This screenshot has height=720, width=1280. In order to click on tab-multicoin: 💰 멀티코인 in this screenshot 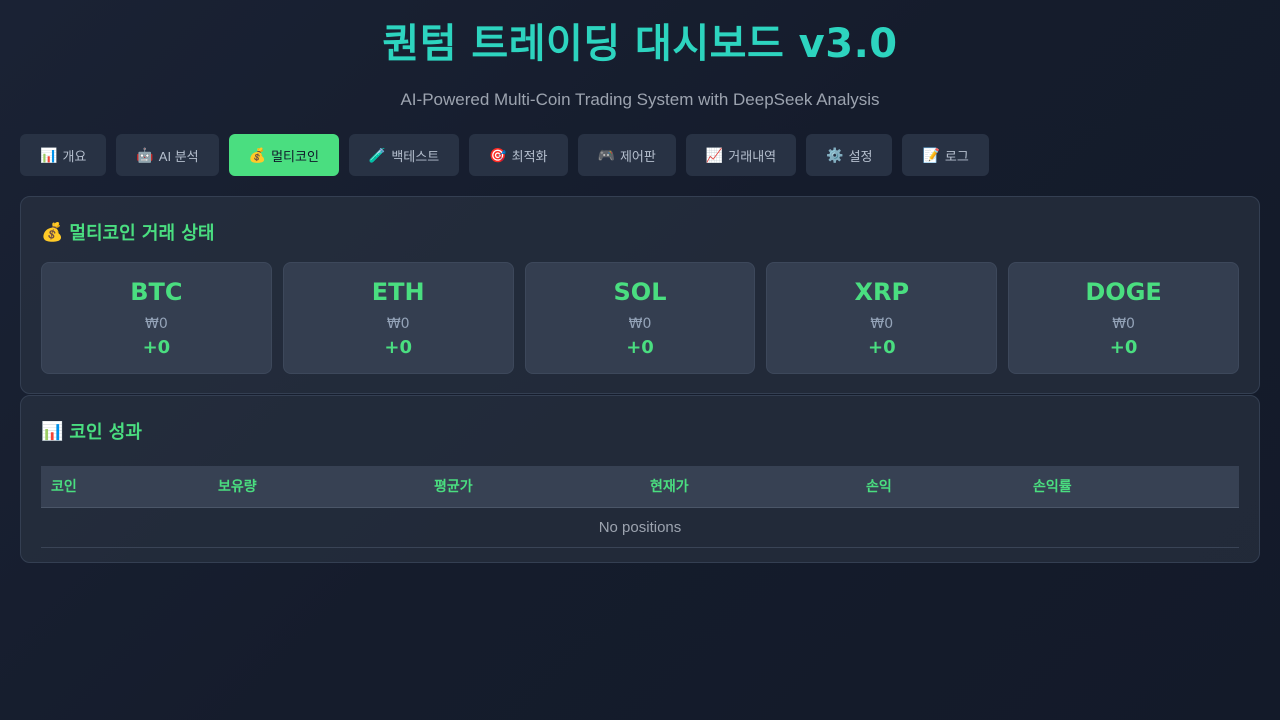, I will do `click(283, 155)`.